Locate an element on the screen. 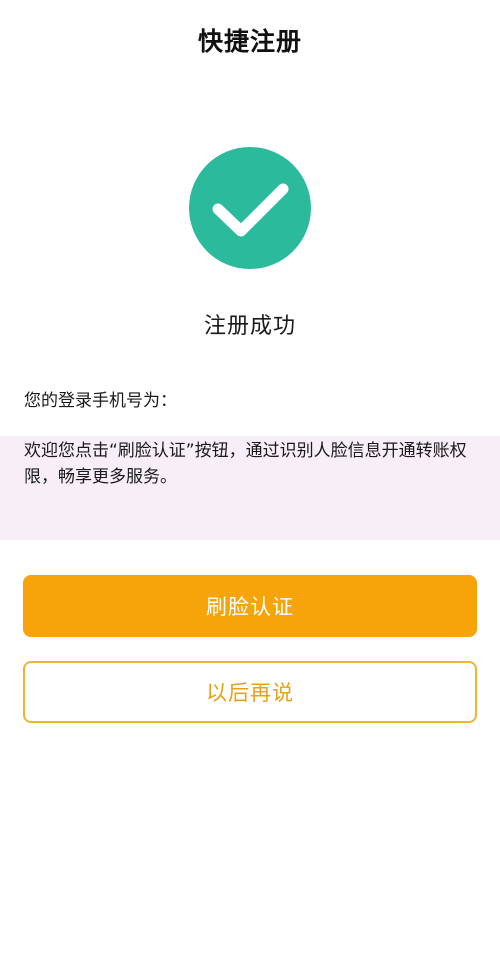 This screenshot has height=977, width=500. registration-status-text: 注册成功 is located at coordinates (249, 326).